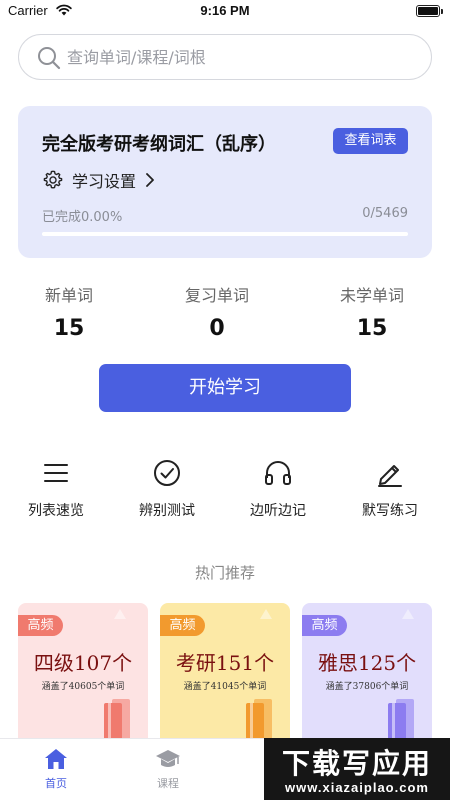 The height and width of the screenshot is (800, 450). Describe the element at coordinates (370, 141) in the screenshot. I see `view-wordlist-button: 查看词表` at that location.